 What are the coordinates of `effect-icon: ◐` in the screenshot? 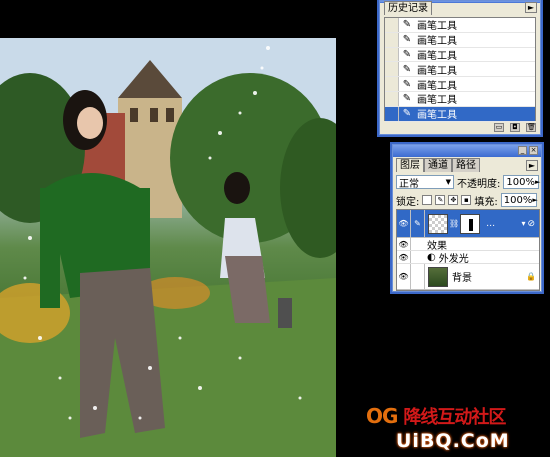 It's located at (431, 257).